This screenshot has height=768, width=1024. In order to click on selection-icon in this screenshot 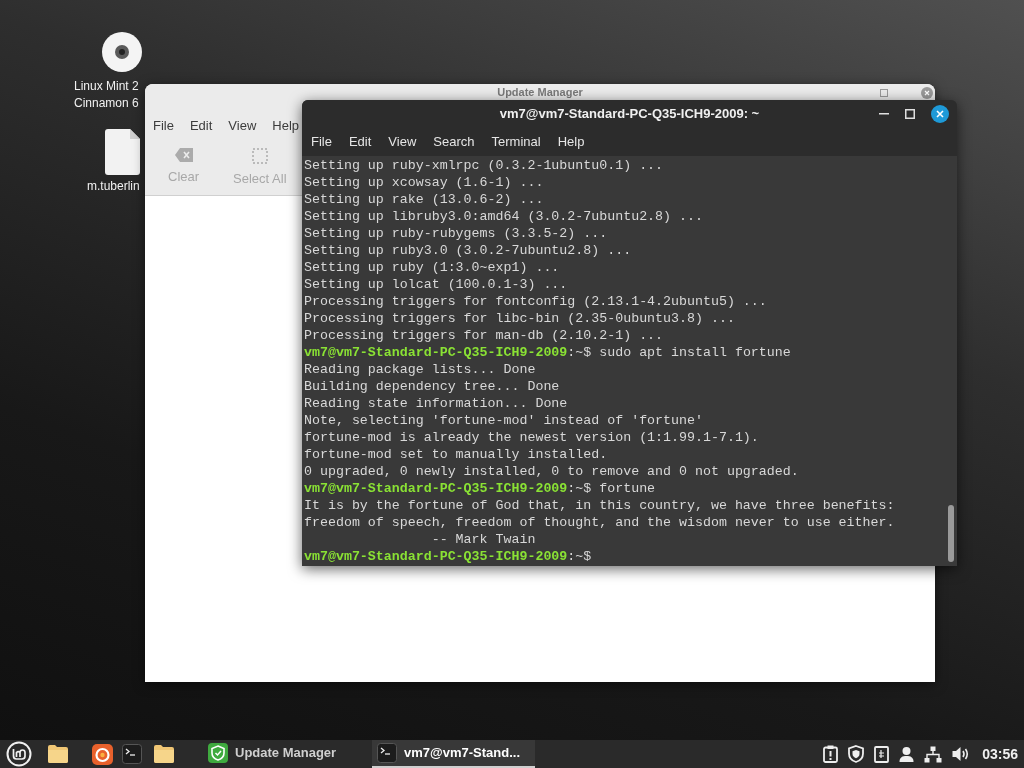, I will do `click(259, 156)`.